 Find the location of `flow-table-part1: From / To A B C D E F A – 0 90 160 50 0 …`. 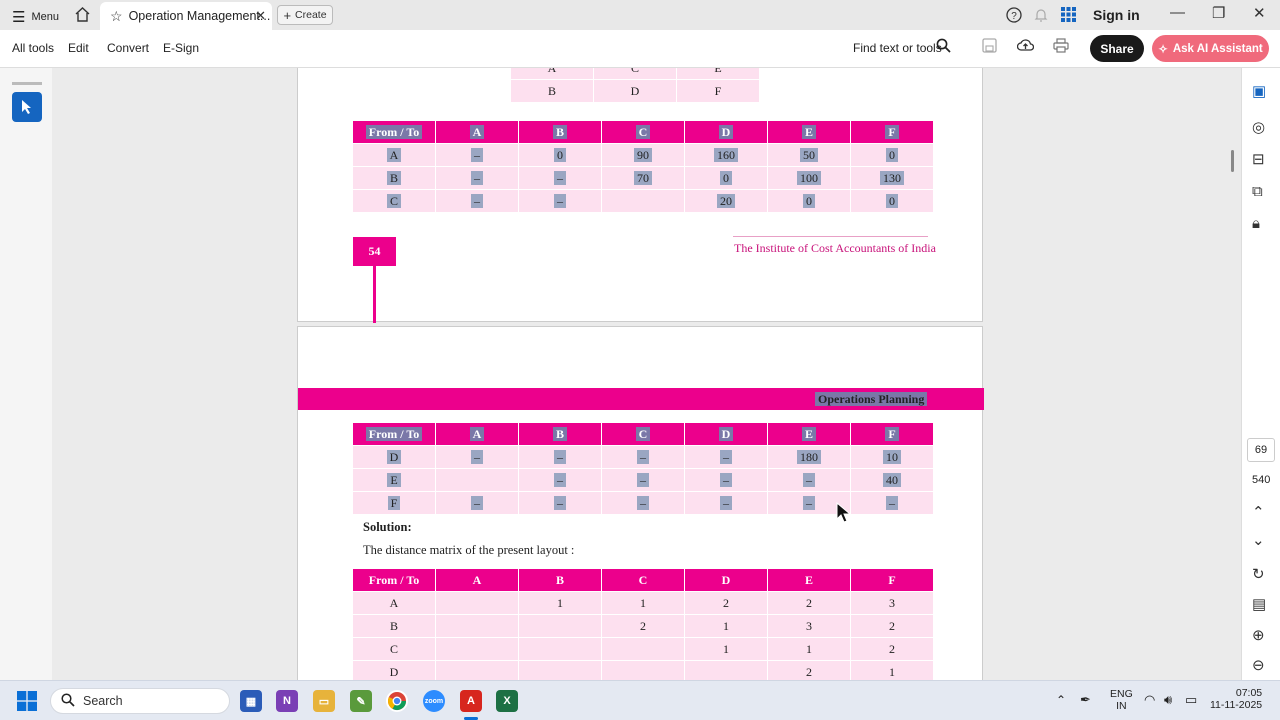

flow-table-part1: From / To A B C D E F A – 0 90 160 50 0 … is located at coordinates (643, 166).